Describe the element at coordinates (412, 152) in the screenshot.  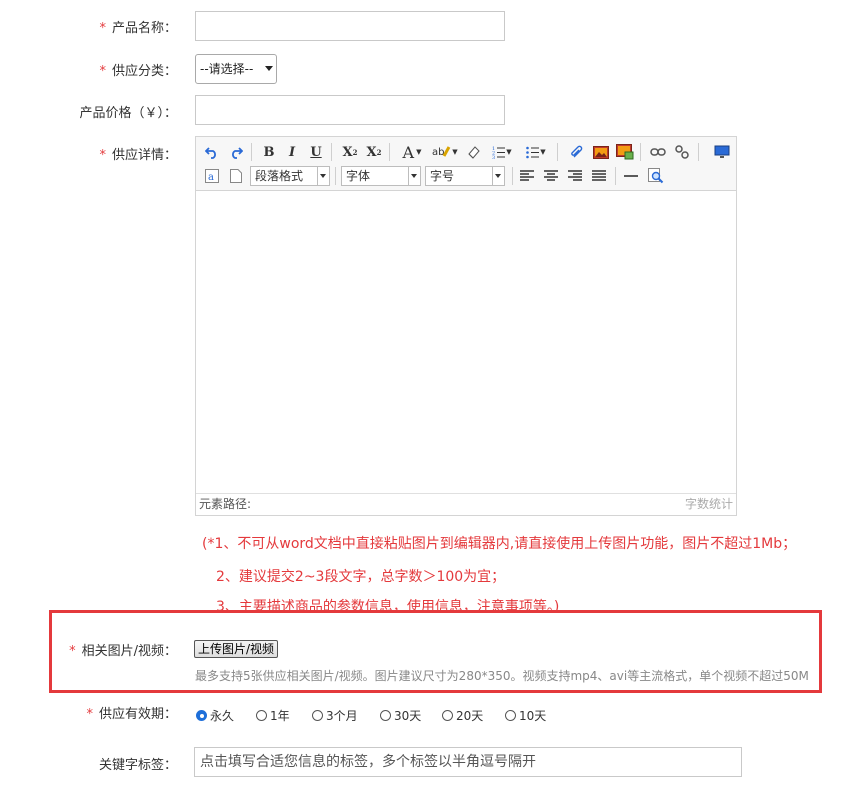
I see `font-color-icon: A ▼` at that location.